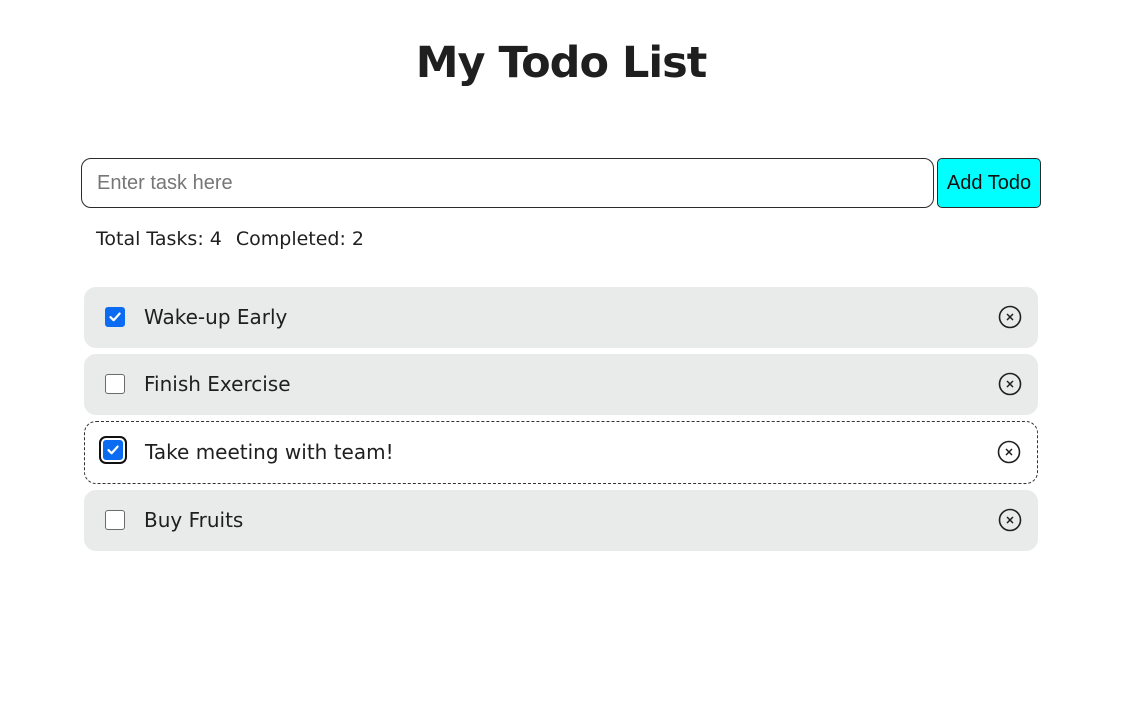 The height and width of the screenshot is (720, 1132). I want to click on todo-text: Buy Fruits, so click(194, 520).